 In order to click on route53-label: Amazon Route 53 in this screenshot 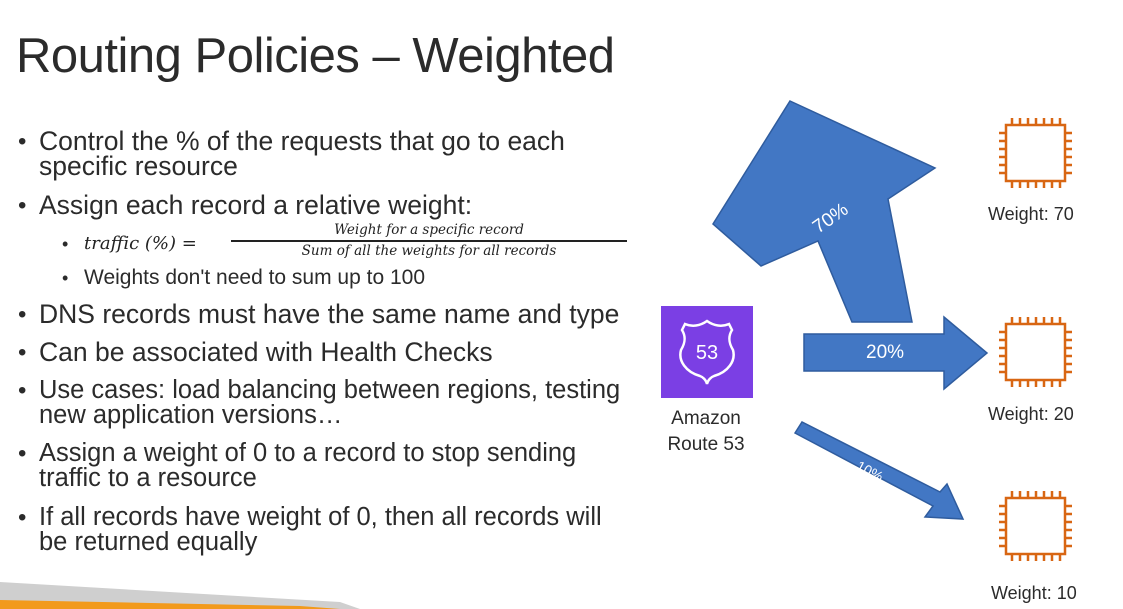, I will do `click(706, 431)`.